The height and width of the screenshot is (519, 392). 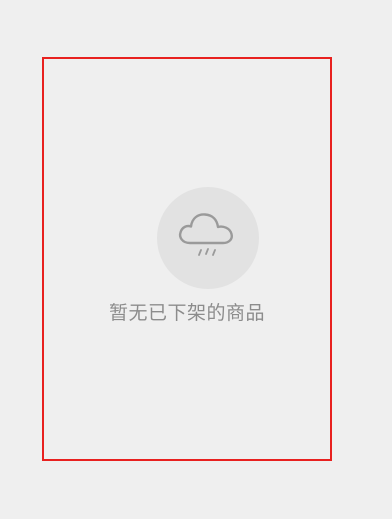 I want to click on empty-icon-circle, so click(x=208, y=238).